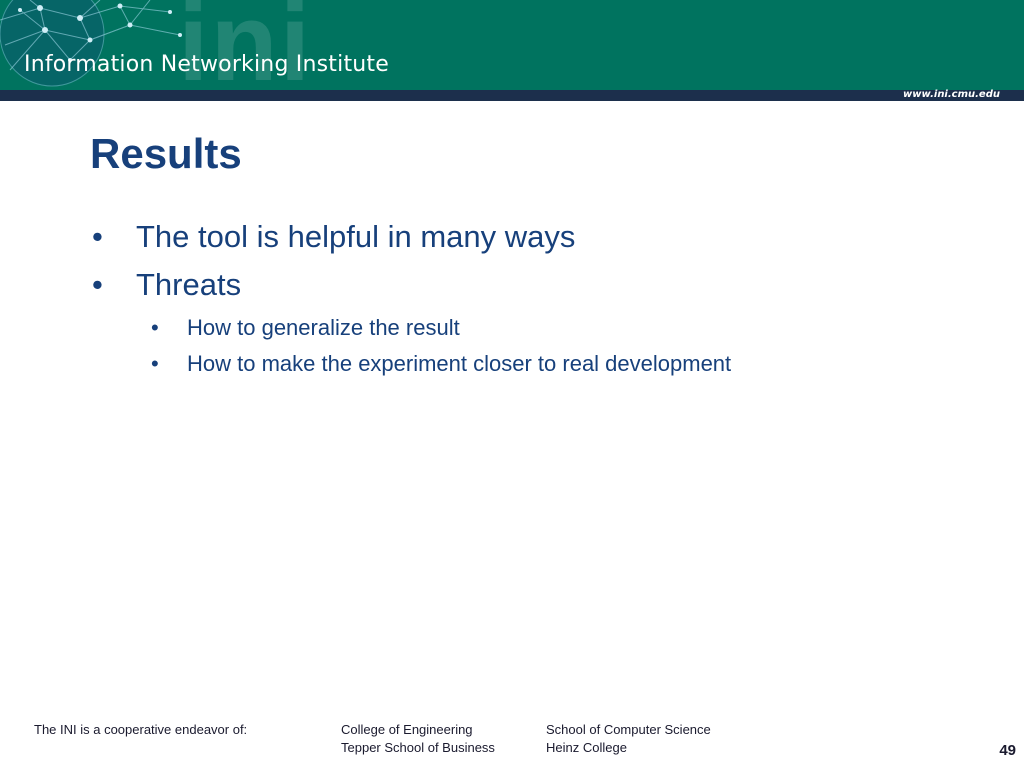 The image size is (1024, 768). What do you see at coordinates (628, 729) in the screenshot?
I see `footer-college: School of Computer Science` at bounding box center [628, 729].